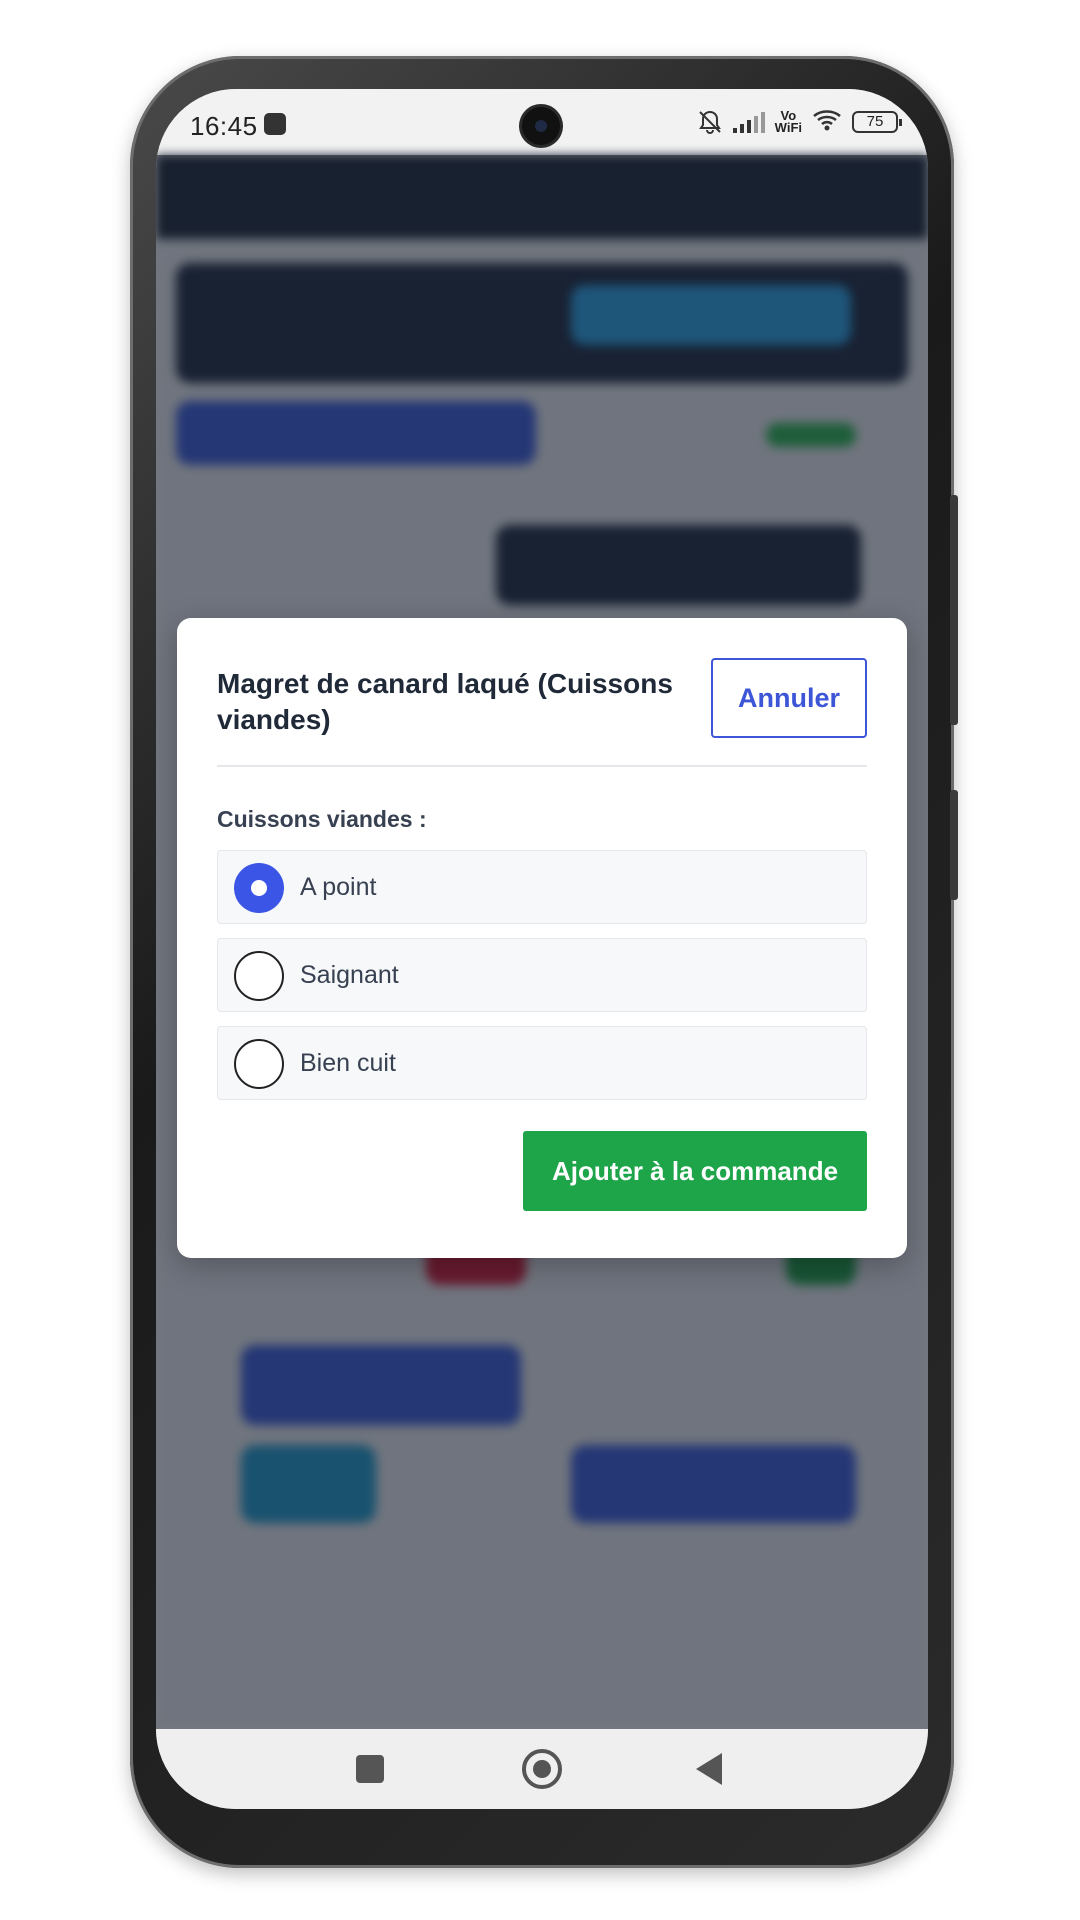  I want to click on option-label: Bien cuit, so click(348, 1062).